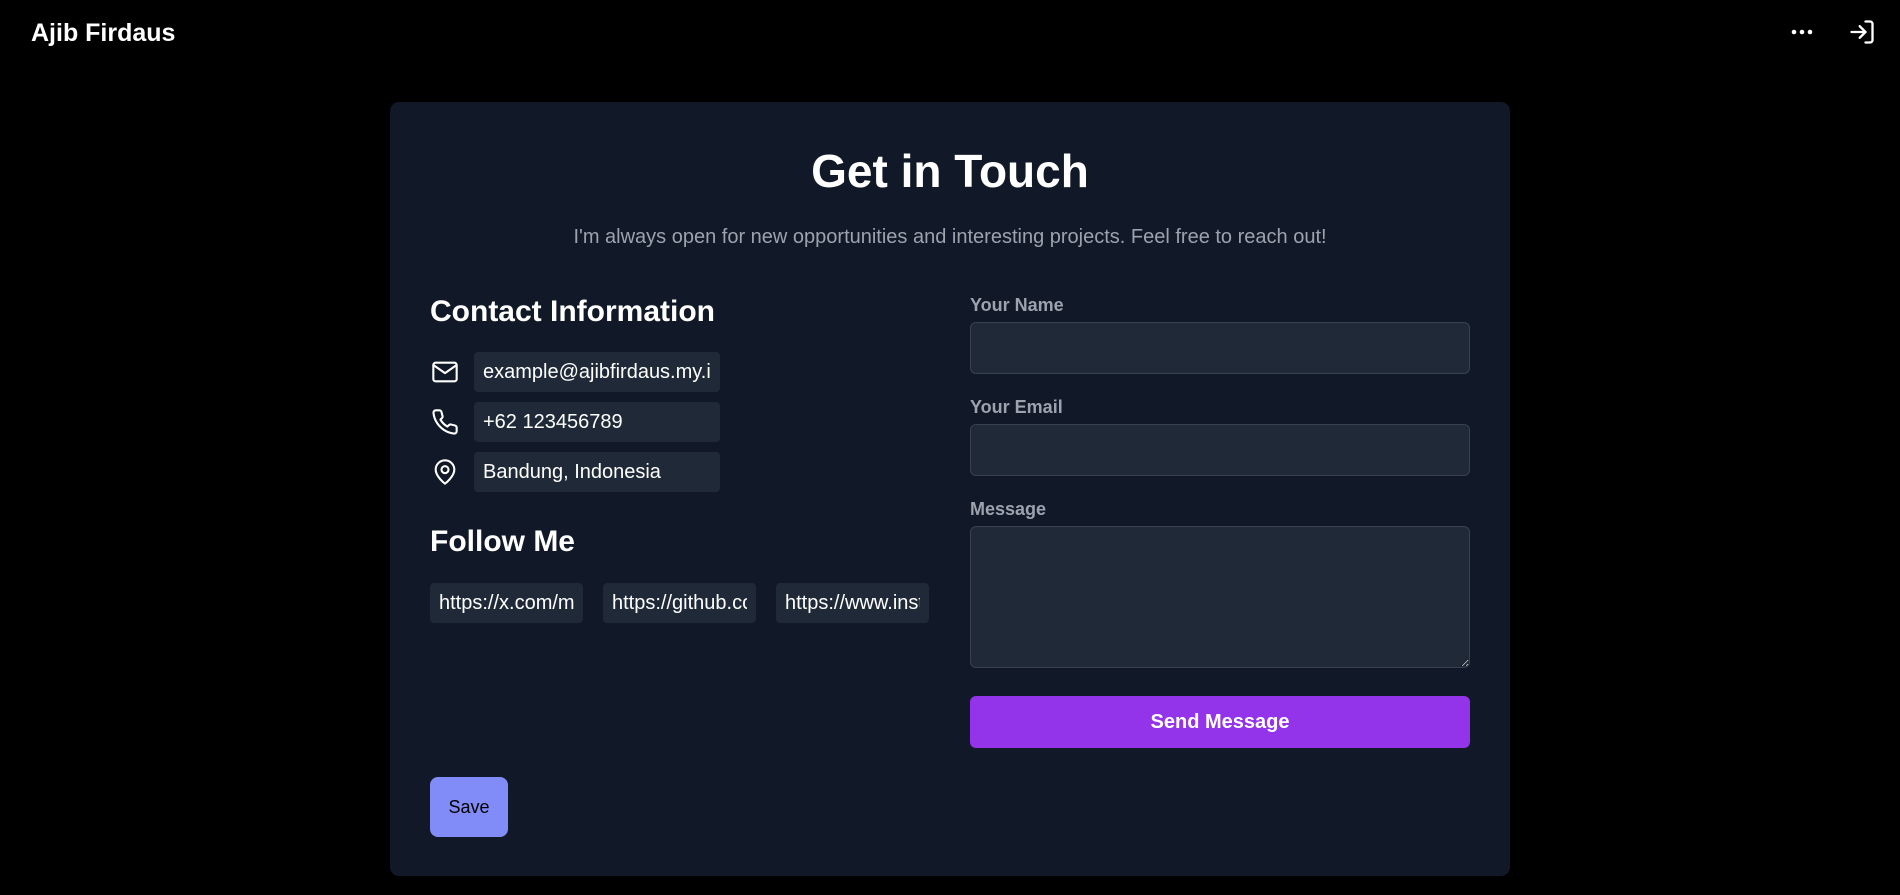 This screenshot has height=895, width=1900. What do you see at coordinates (1832, 32) in the screenshot?
I see `top-actions` at bounding box center [1832, 32].